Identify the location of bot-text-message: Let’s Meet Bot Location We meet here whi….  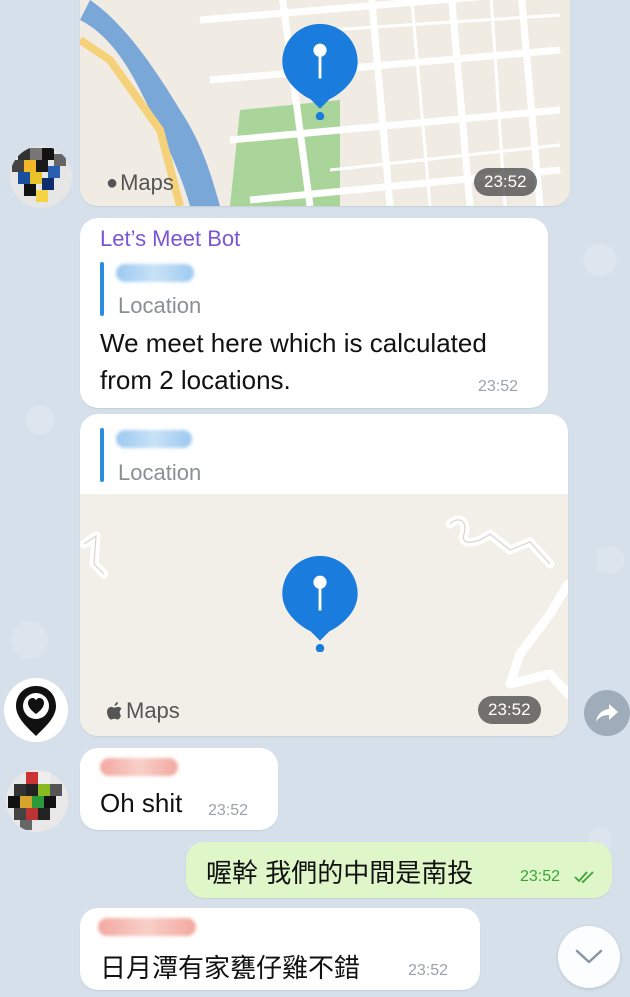
(314, 313).